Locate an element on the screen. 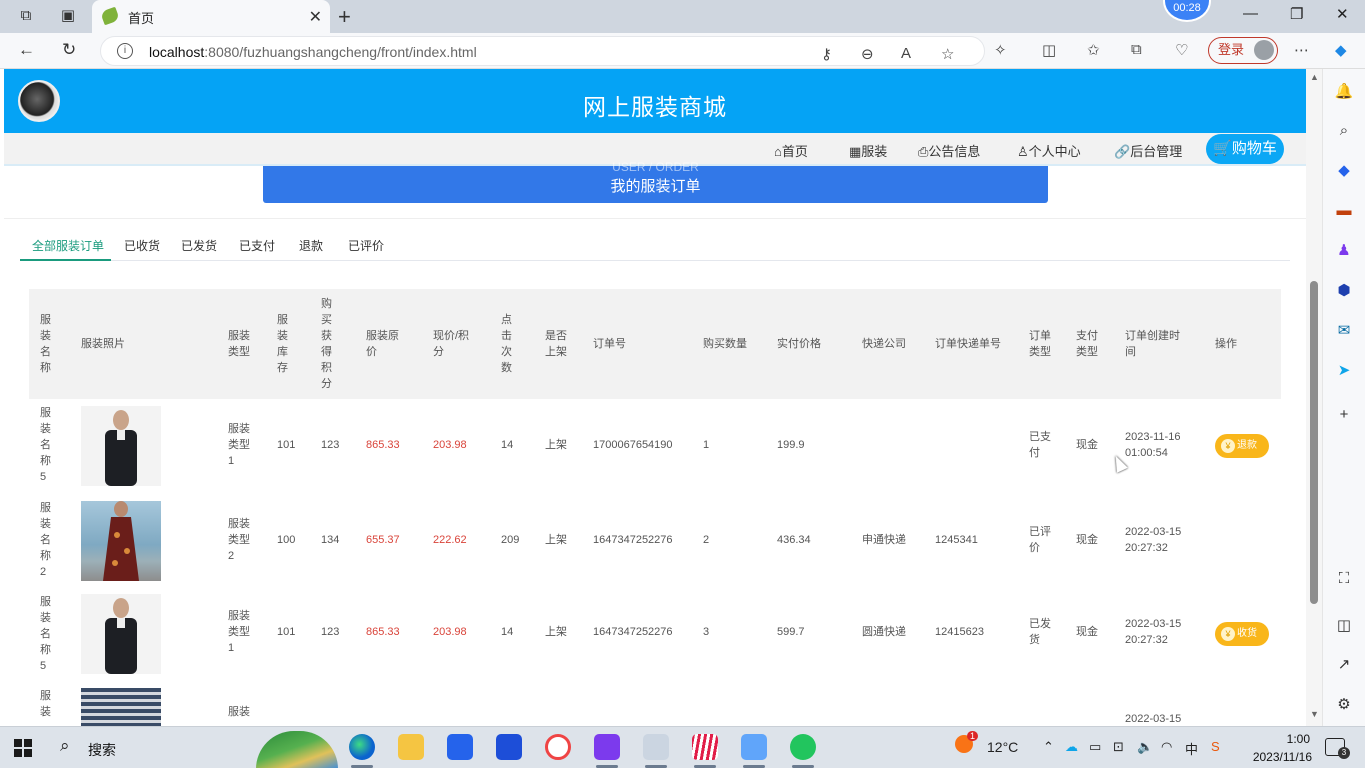  chrome-icon is located at coordinates (558, 747).